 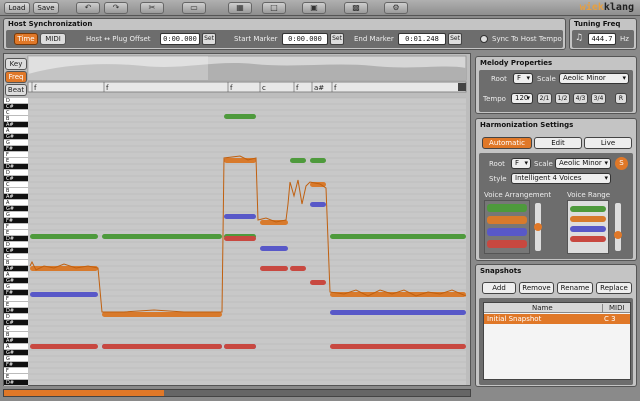 I want to click on tuning-unit: Hz, so click(x=624, y=39).